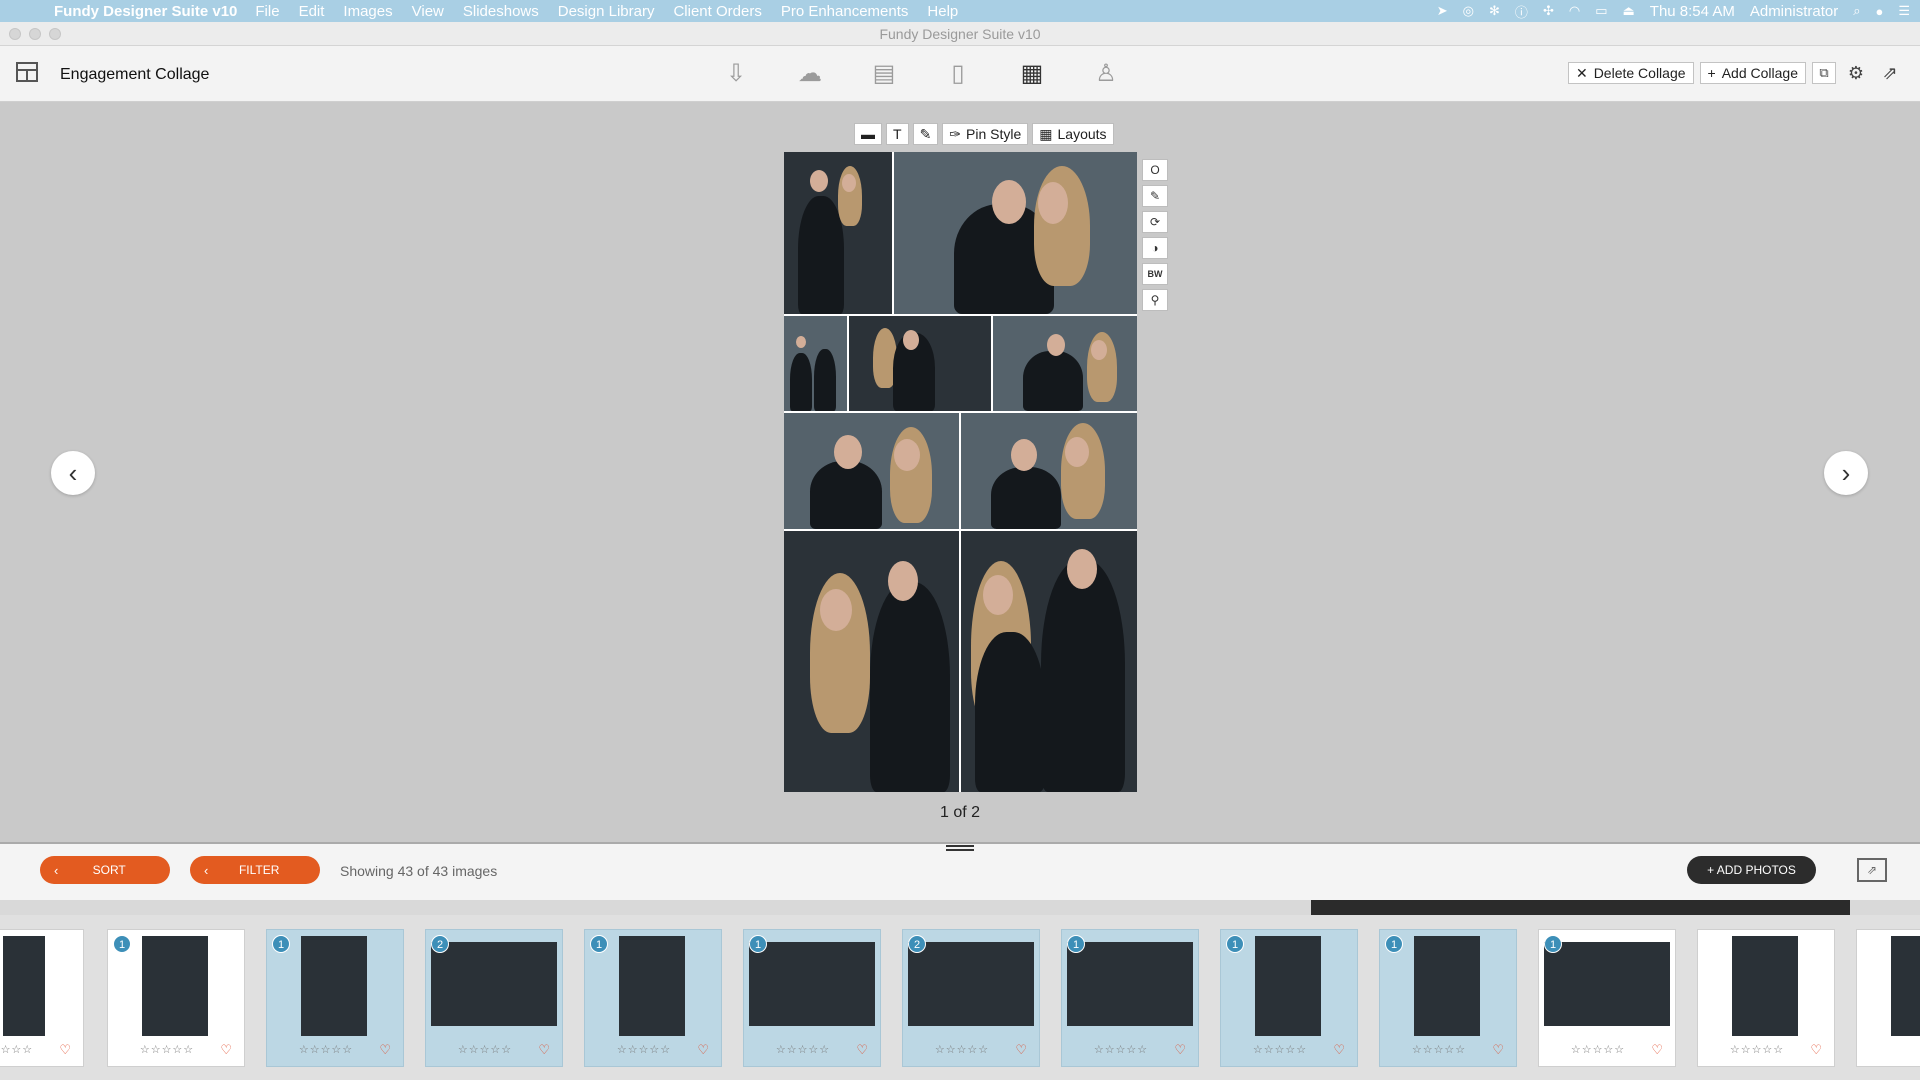 The width and height of the screenshot is (1920, 1080). What do you see at coordinates (1580, 907) in the screenshot?
I see `filmstrip-scroll-thumb` at bounding box center [1580, 907].